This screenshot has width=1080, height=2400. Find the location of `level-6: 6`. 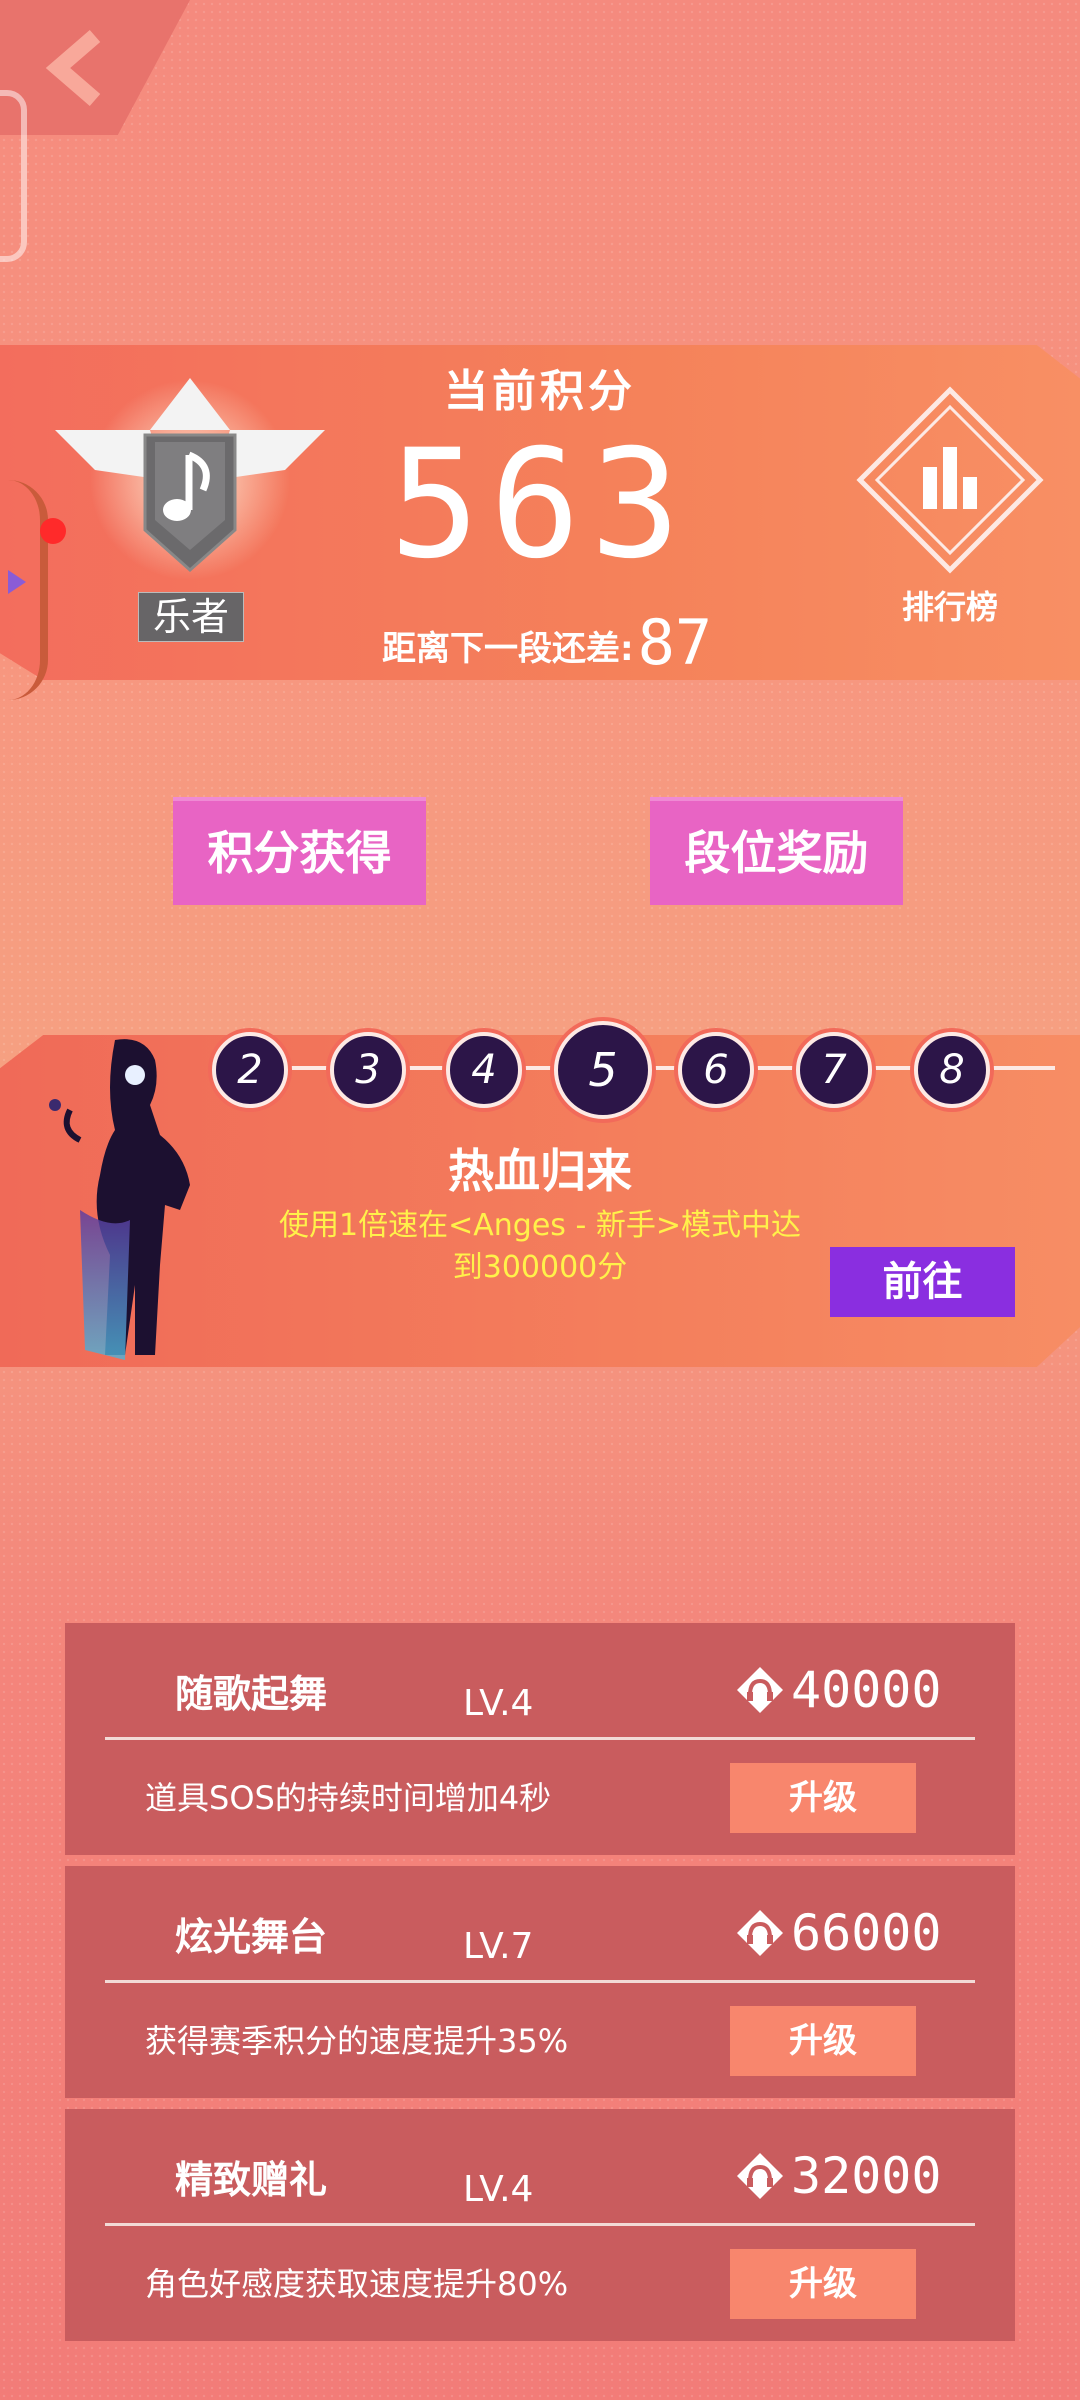

level-6: 6 is located at coordinates (716, 1070).